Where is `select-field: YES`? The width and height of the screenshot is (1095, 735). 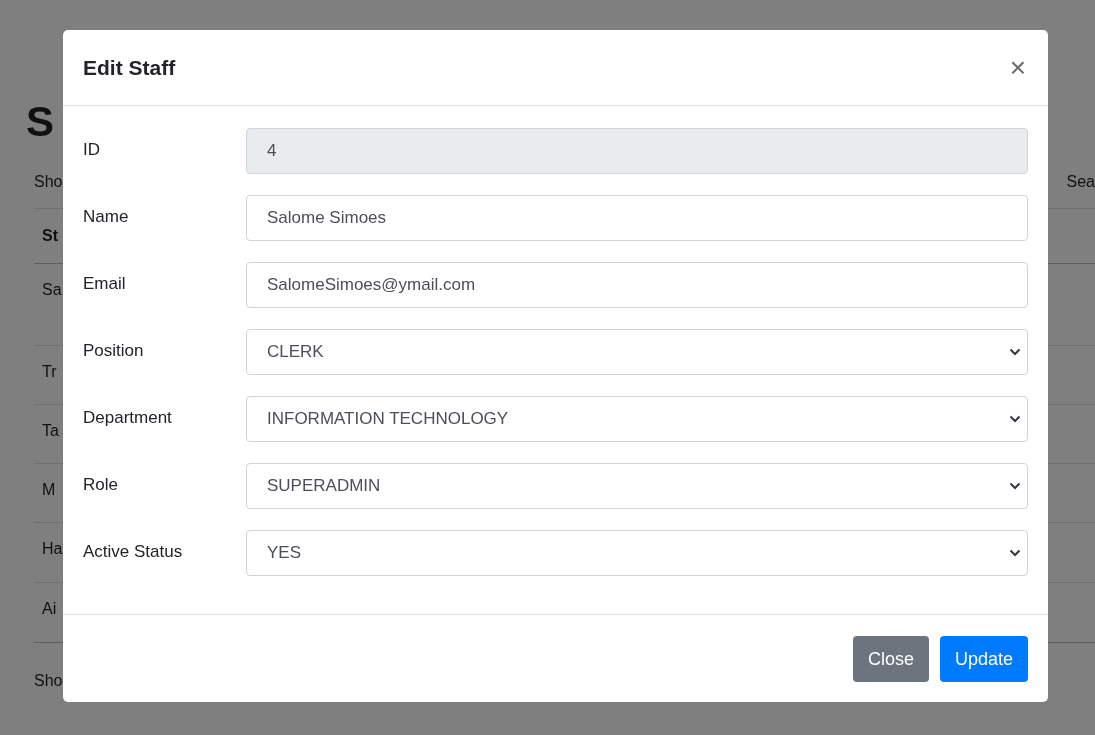 select-field: YES is located at coordinates (637, 553).